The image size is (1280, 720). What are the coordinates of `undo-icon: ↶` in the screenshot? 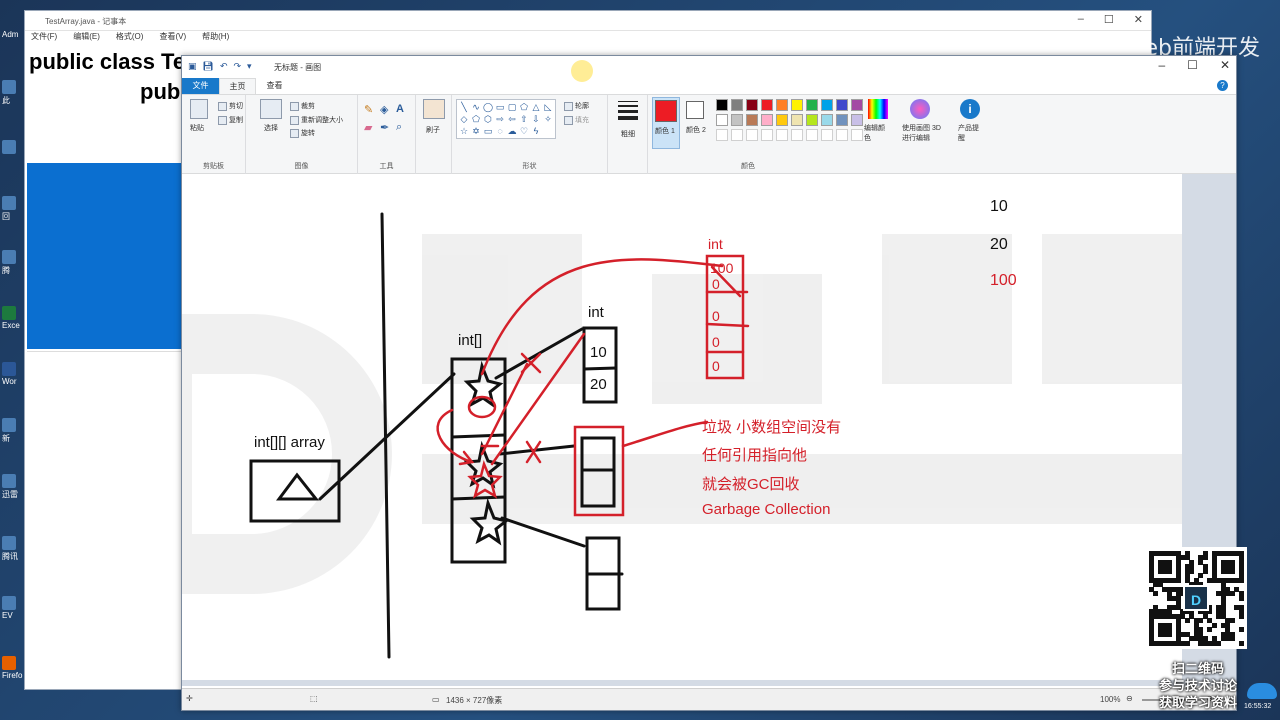 It's located at (224, 66).